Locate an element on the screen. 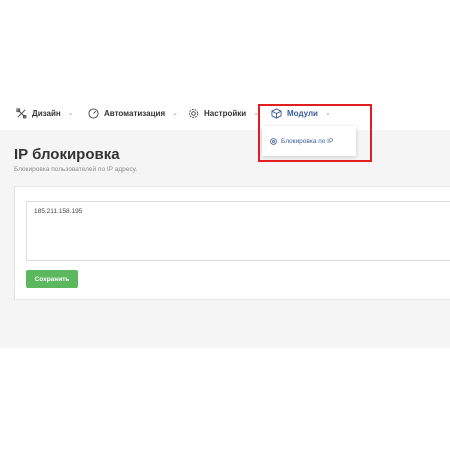 The image size is (450, 450). nav-label-settings: Настройки is located at coordinates (225, 113).